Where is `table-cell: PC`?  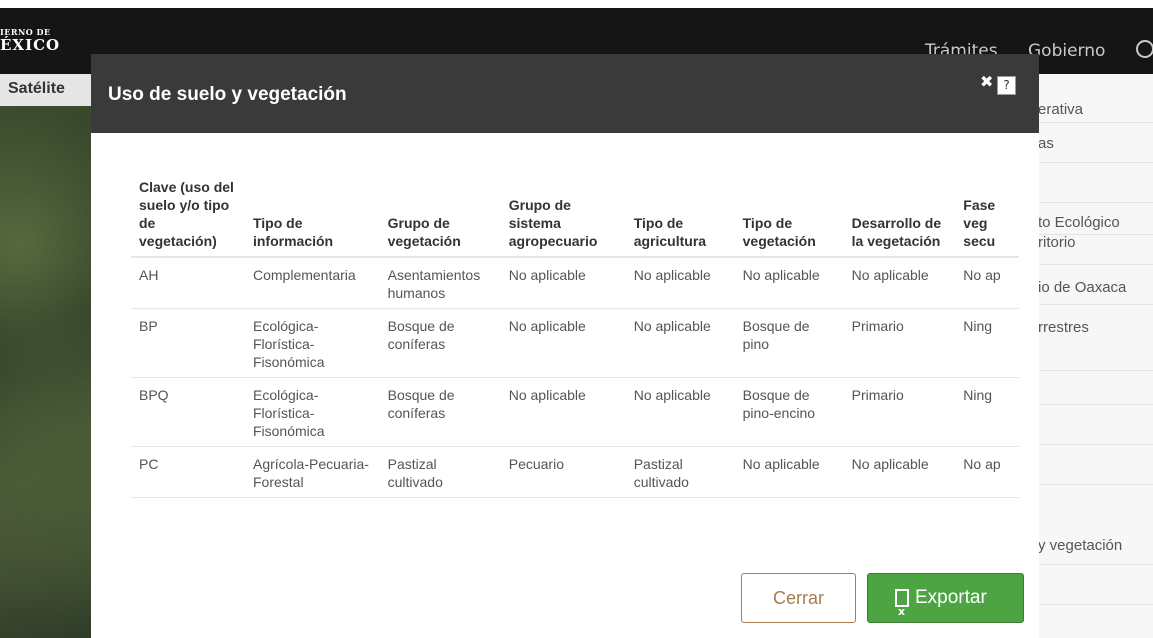
table-cell: PC is located at coordinates (188, 472).